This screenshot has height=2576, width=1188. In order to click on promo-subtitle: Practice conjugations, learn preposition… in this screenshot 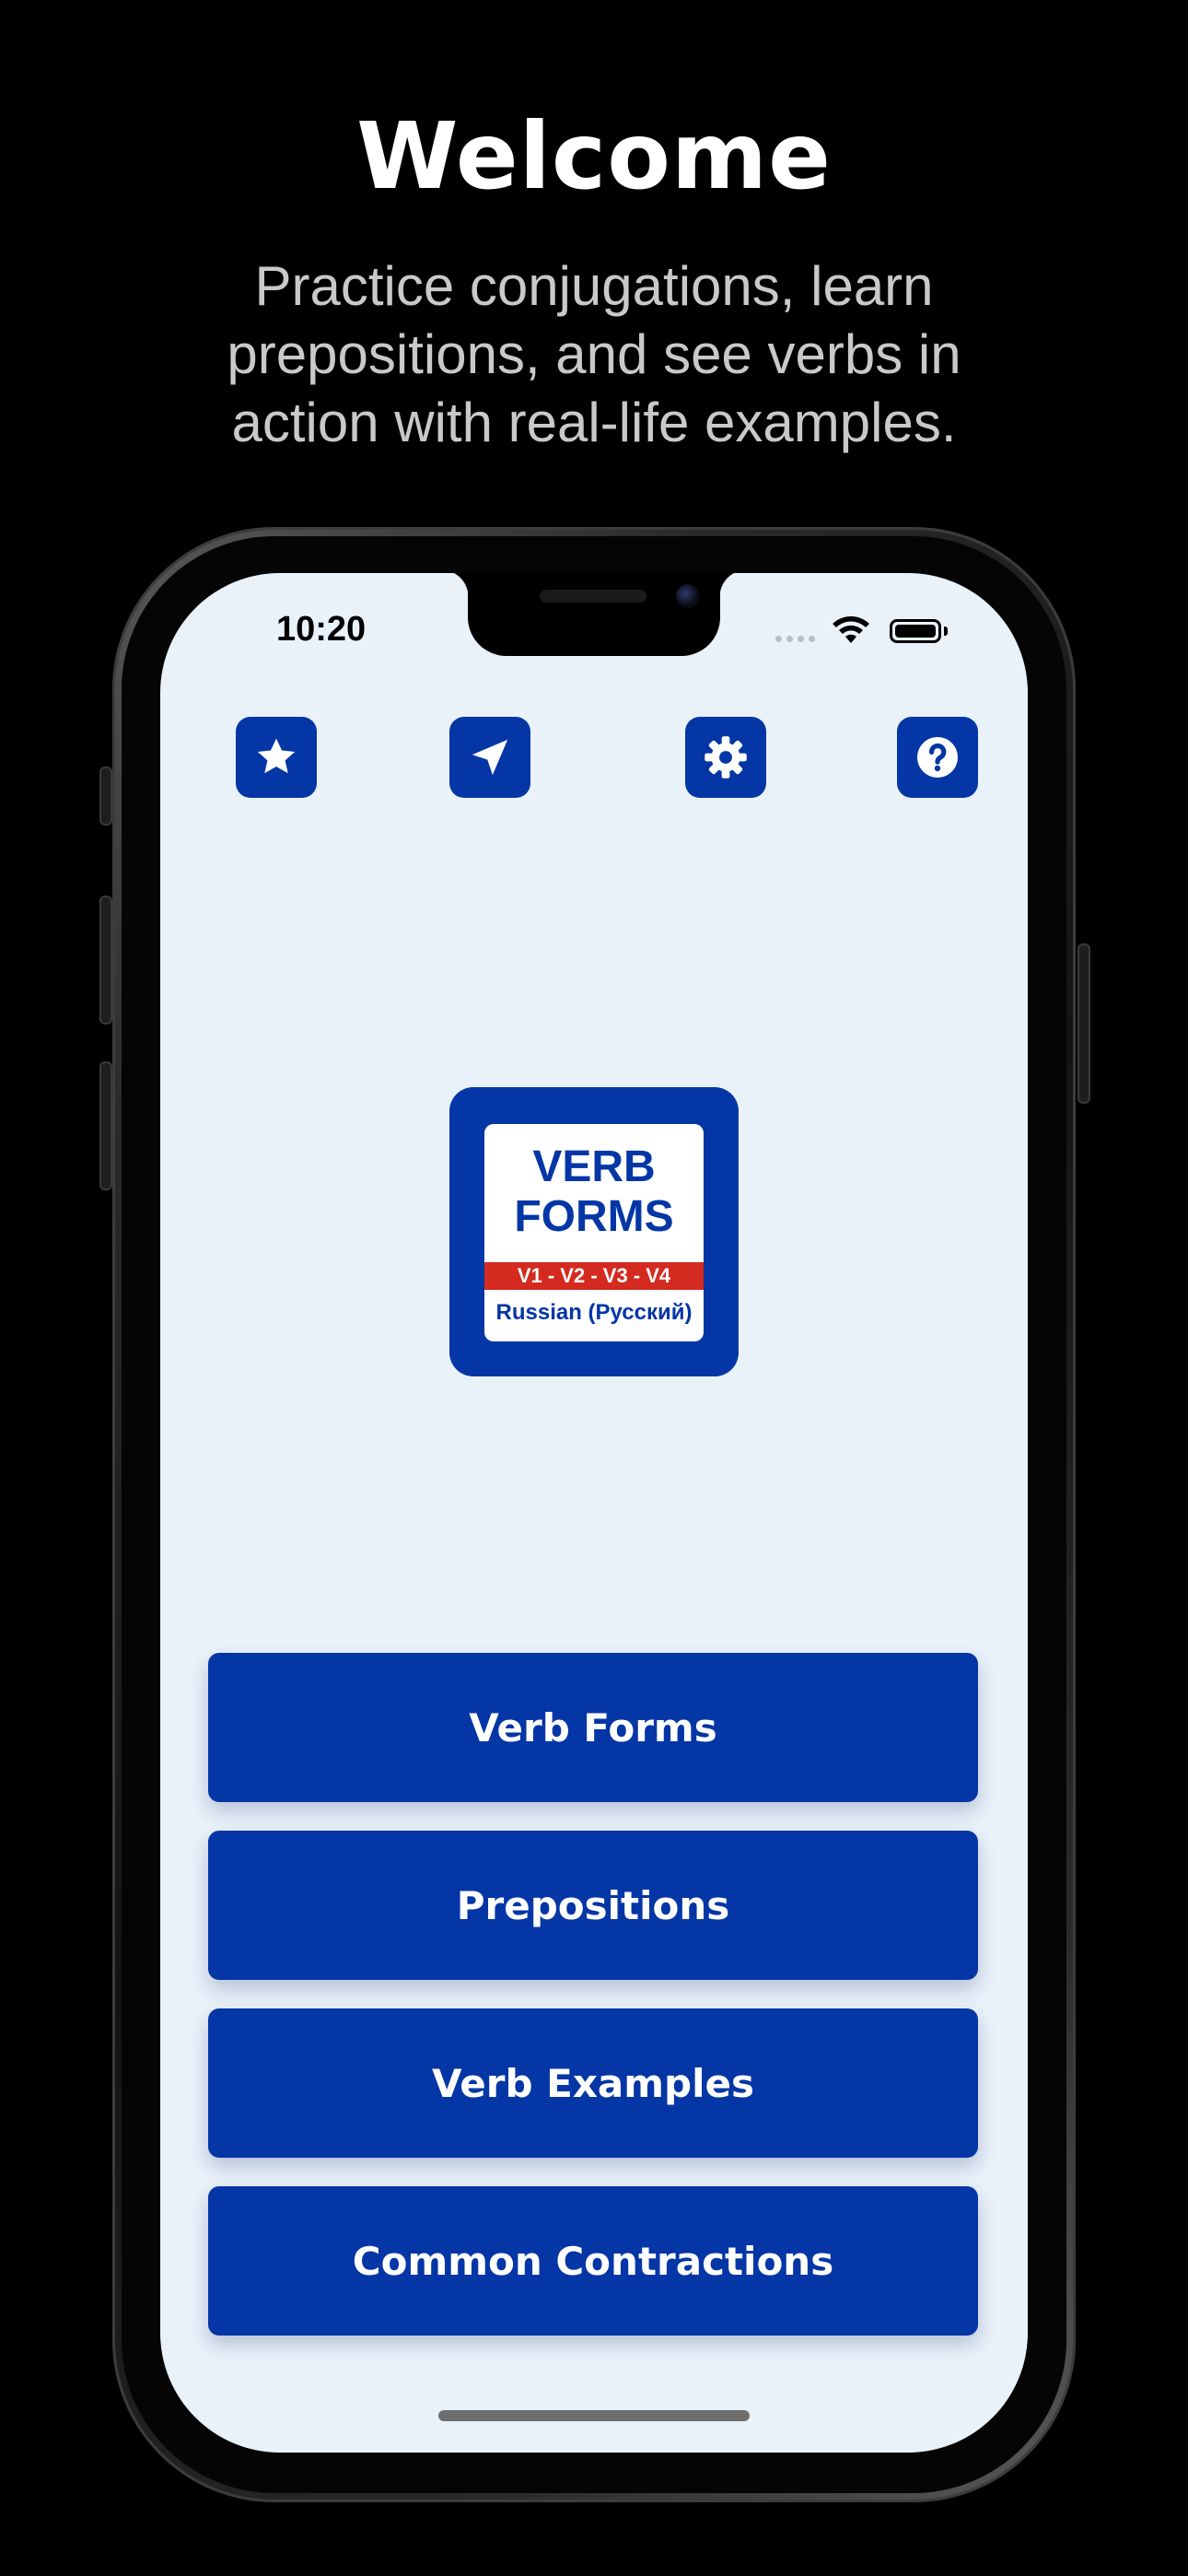, I will do `click(594, 354)`.